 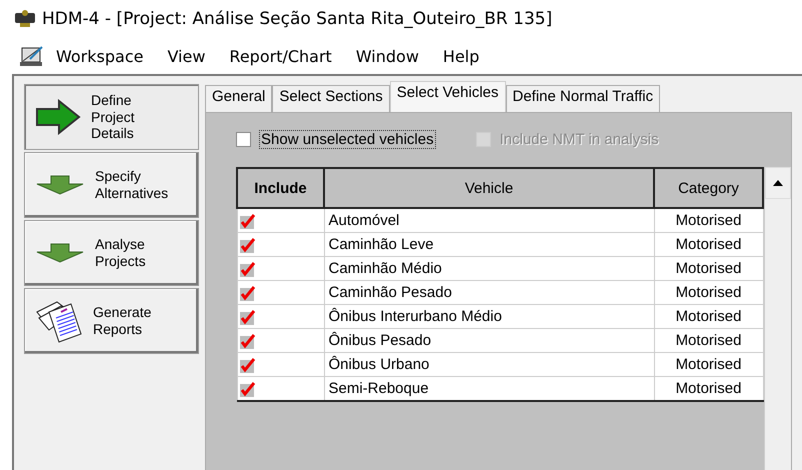 I want to click on tab: Define Normal Traffic, so click(x=583, y=98).